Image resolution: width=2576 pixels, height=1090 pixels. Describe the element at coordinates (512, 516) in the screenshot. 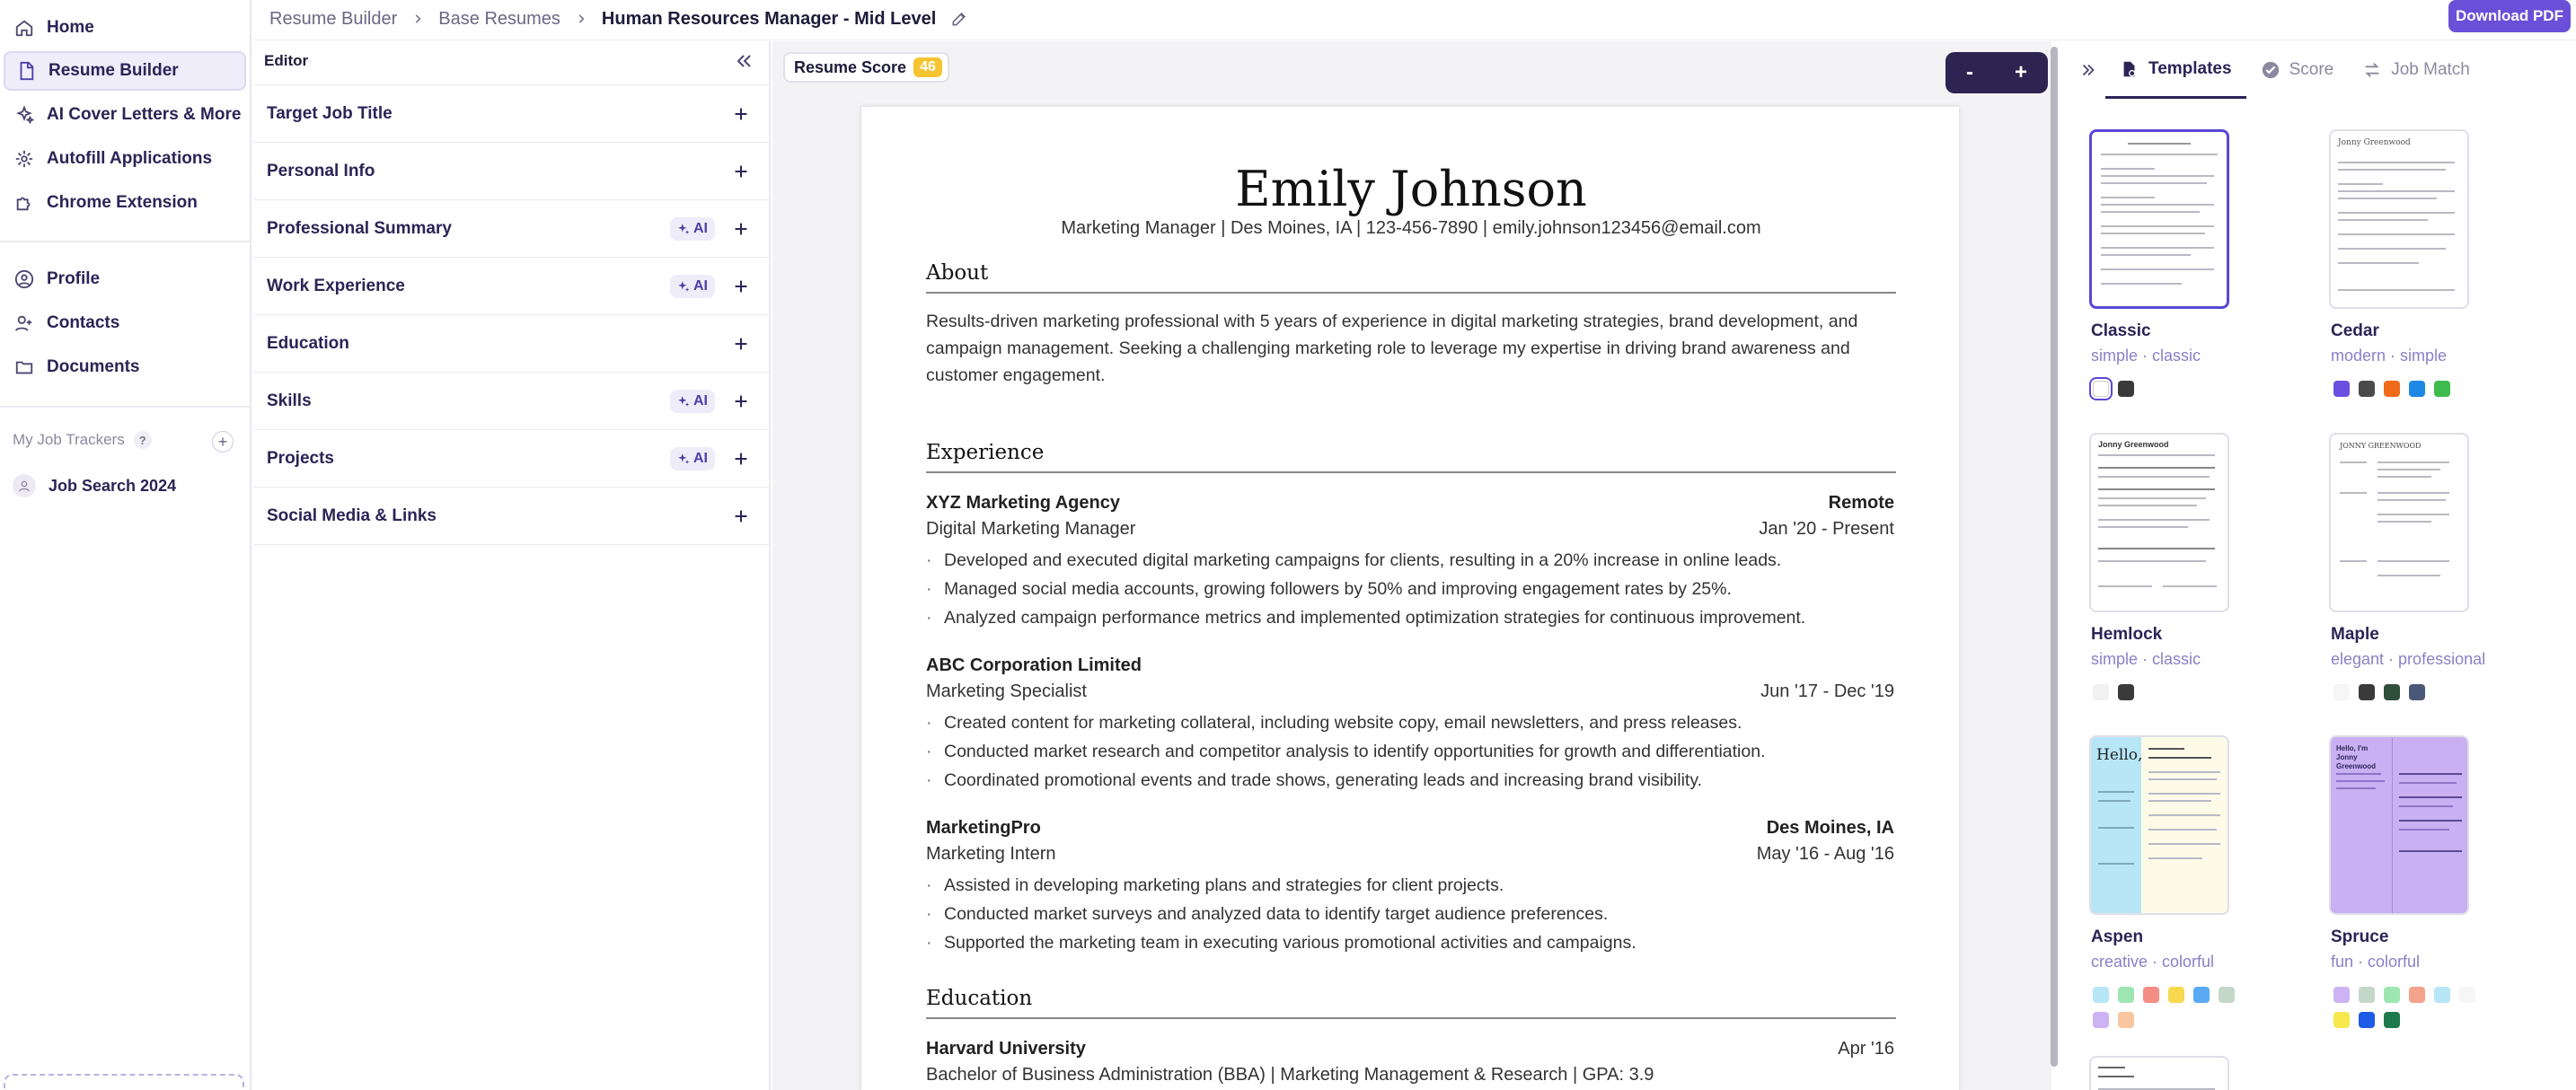

I see `section-social-media-links: Social Media & Links` at that location.